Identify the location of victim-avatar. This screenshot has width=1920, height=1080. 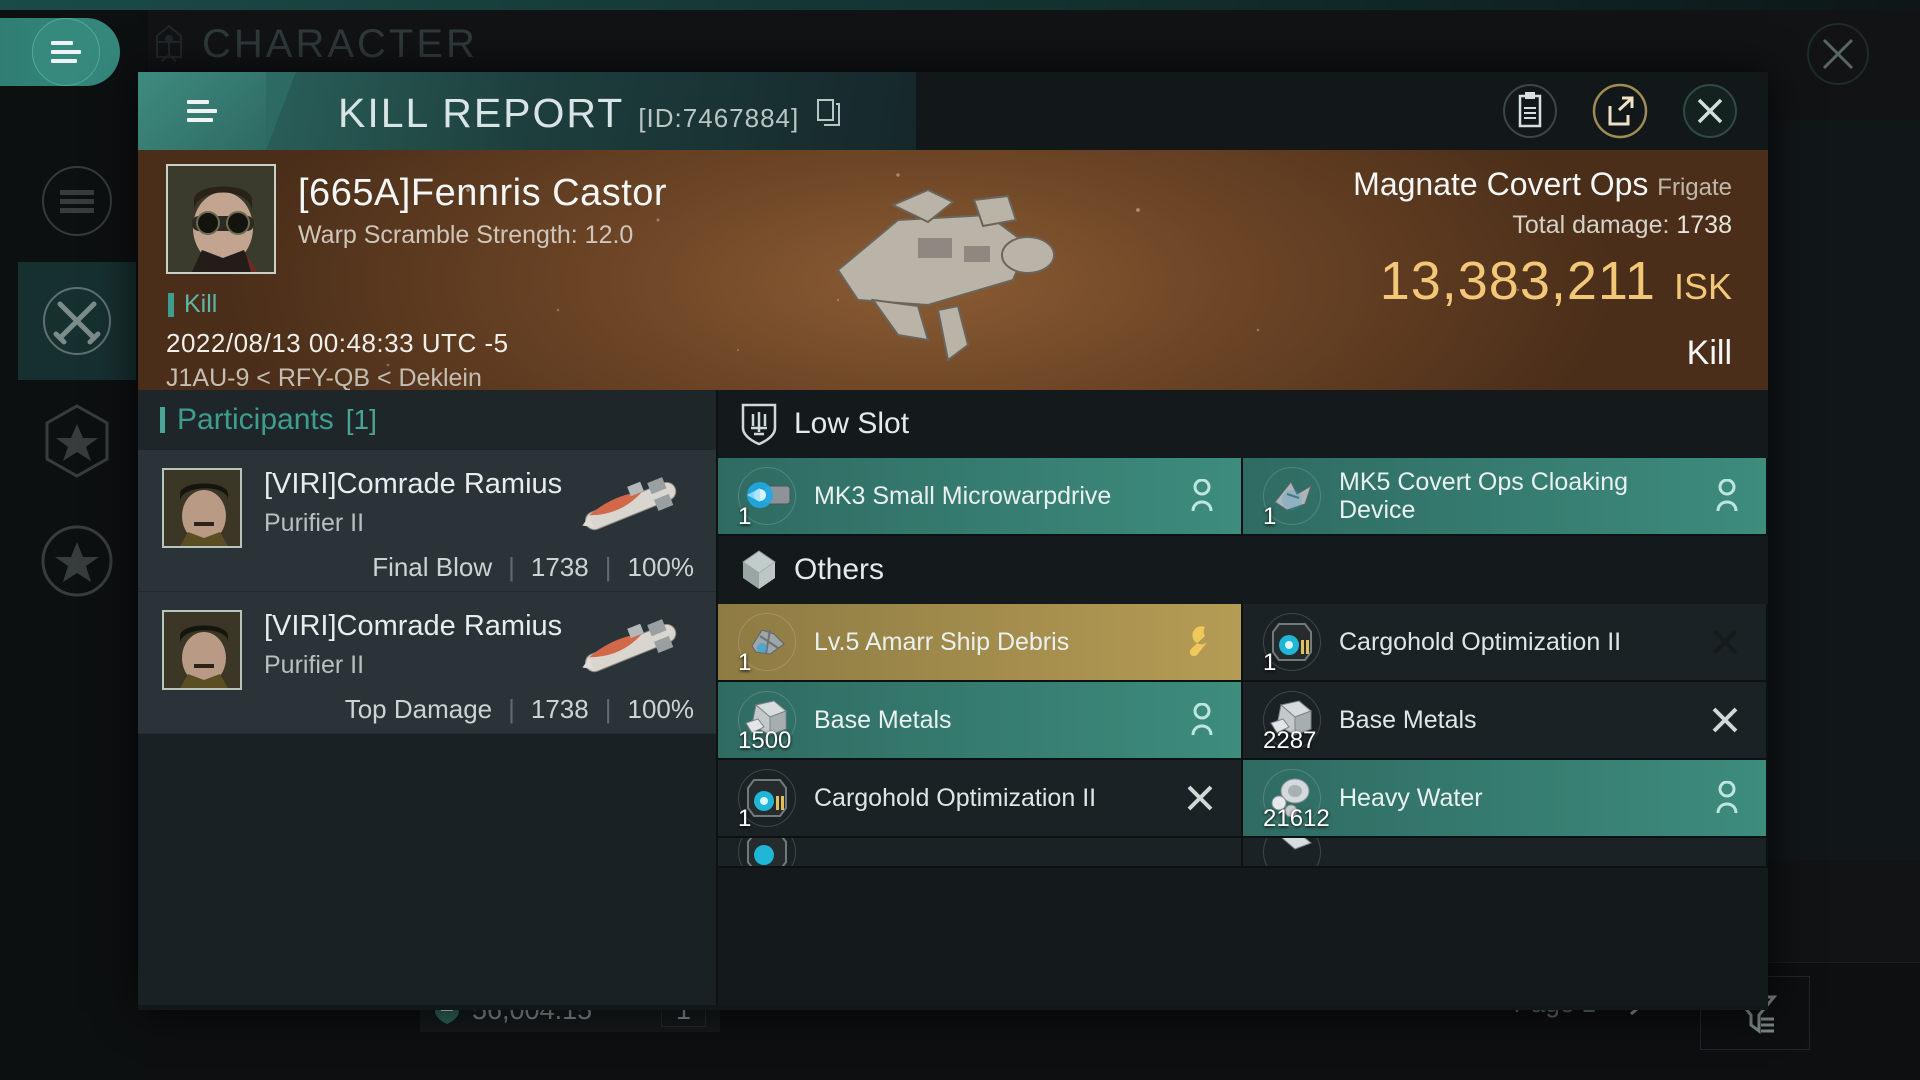
(221, 219).